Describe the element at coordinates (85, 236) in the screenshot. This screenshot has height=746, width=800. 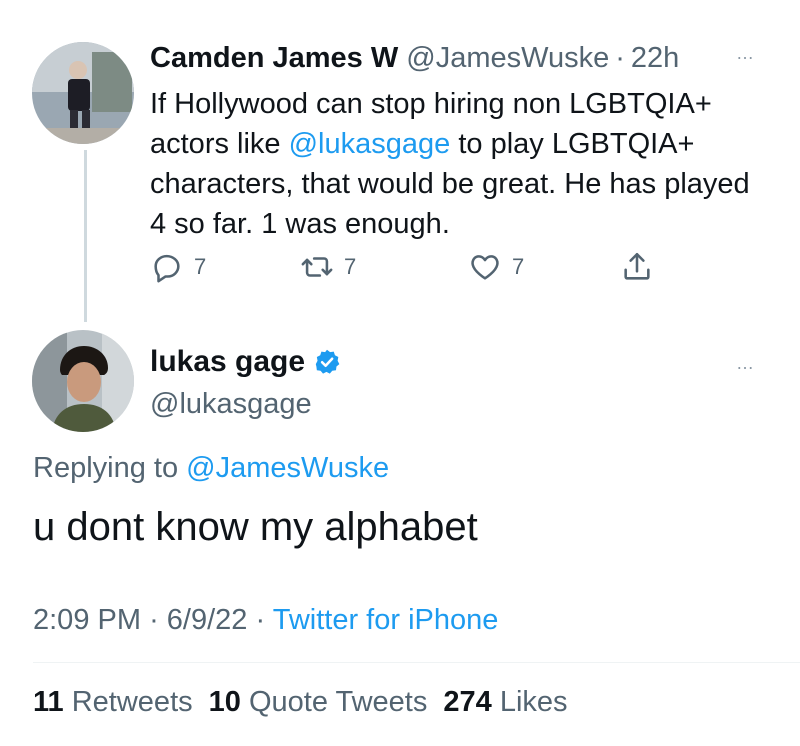
I see `thread-connector-line` at that location.